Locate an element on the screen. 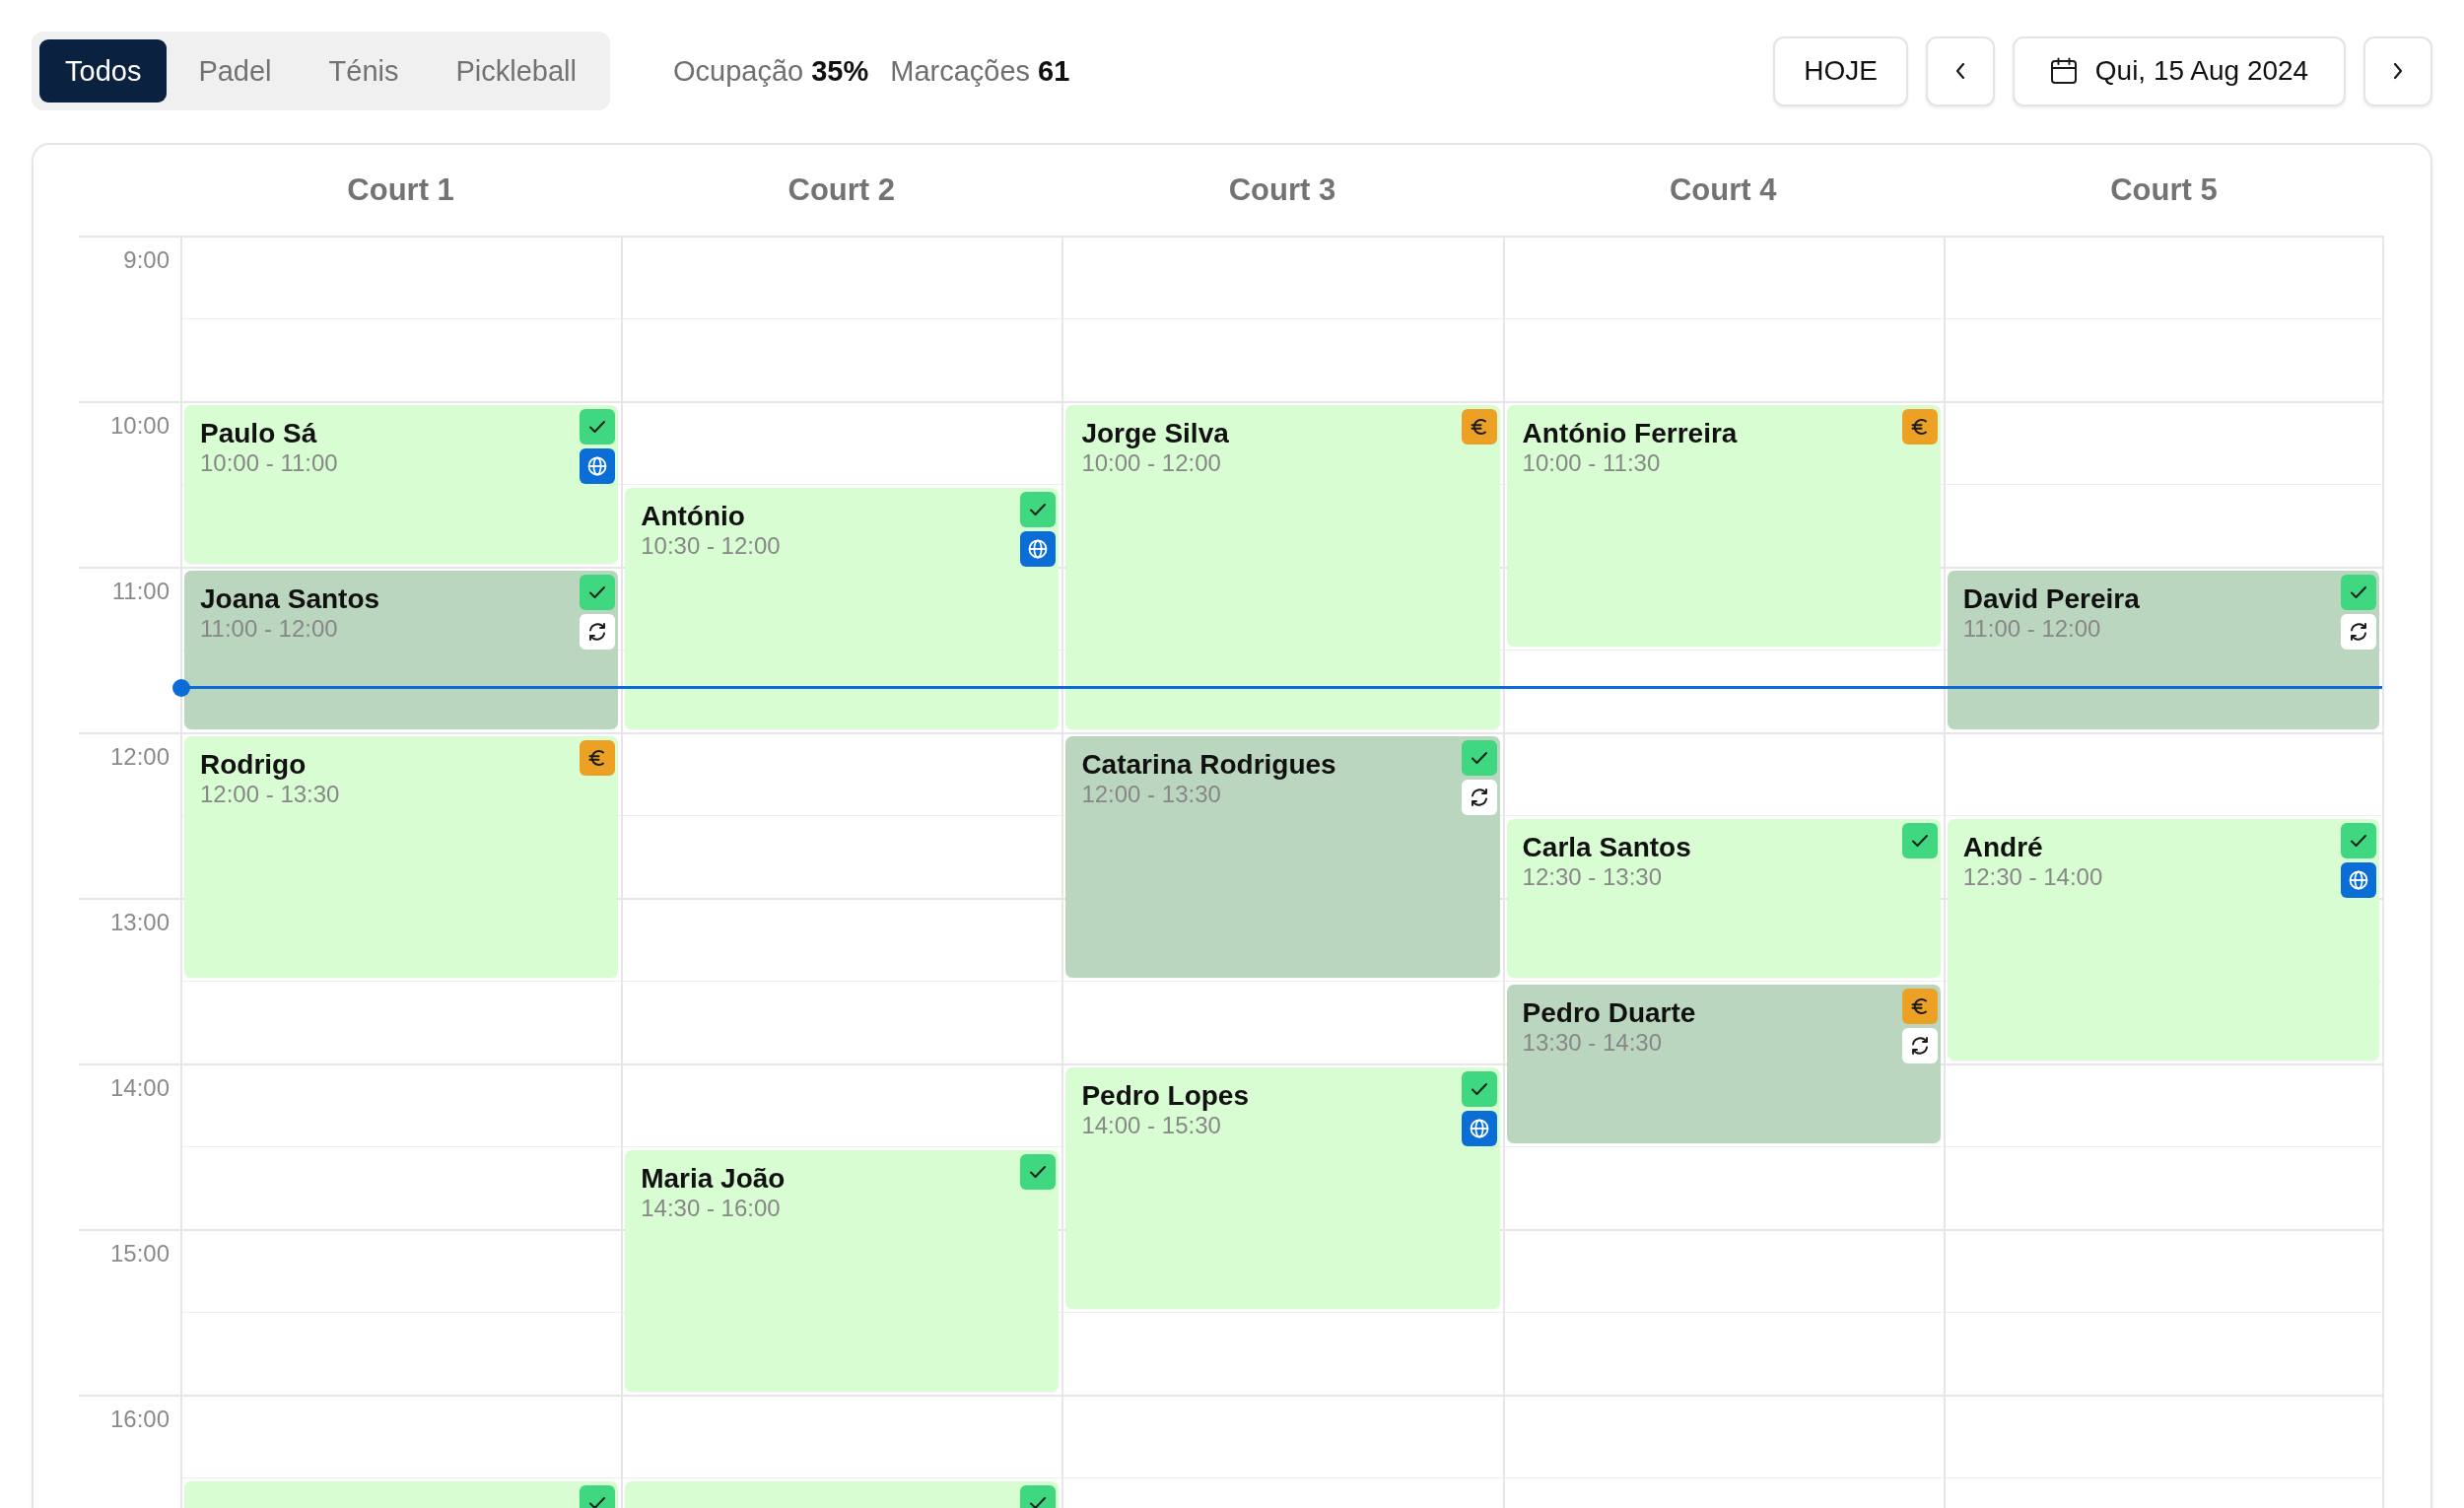 Image resolution: width=2464 pixels, height=1508 pixels. booking-name: António Ferreira is located at coordinates (1630, 434).